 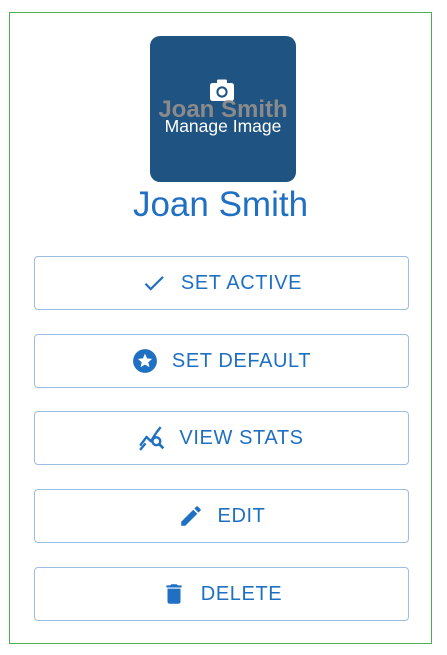 I want to click on set-active-button: SET ACTIVE, so click(x=221, y=283).